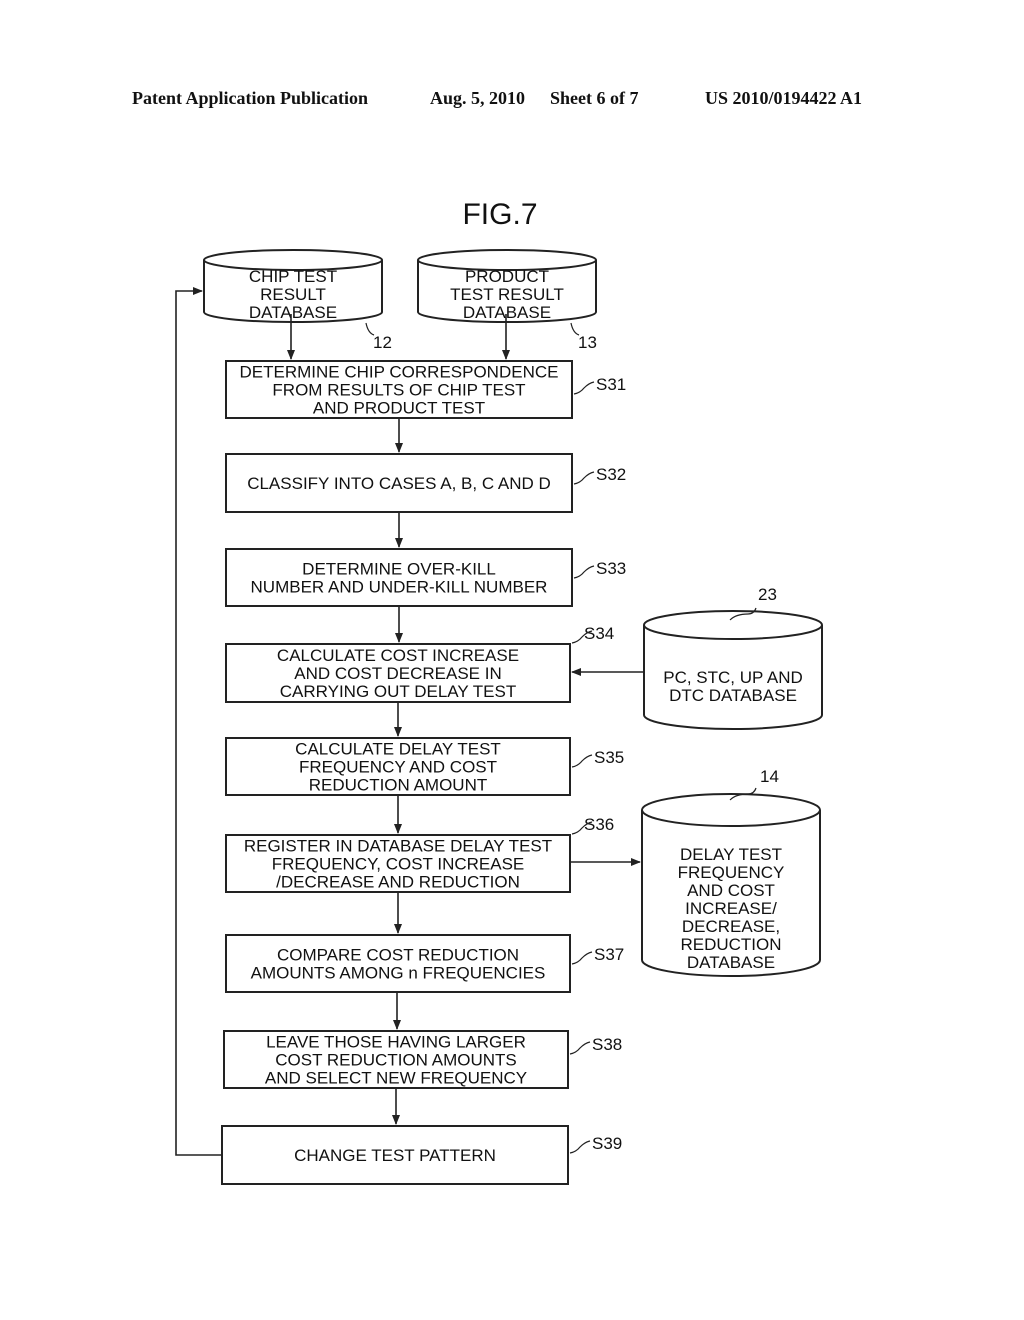 Image resolution: width=1024 pixels, height=1320 pixels. What do you see at coordinates (733, 695) in the screenshot?
I see `pc-stc-up-dtc-db-line: DTC DATABASE` at bounding box center [733, 695].